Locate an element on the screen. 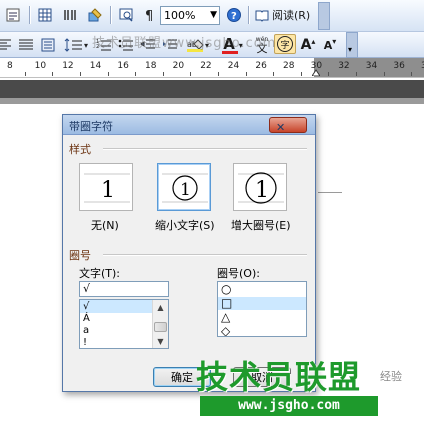 The height and width of the screenshot is (422, 424). dialog-title: 带圈字符 is located at coordinates (91, 126).